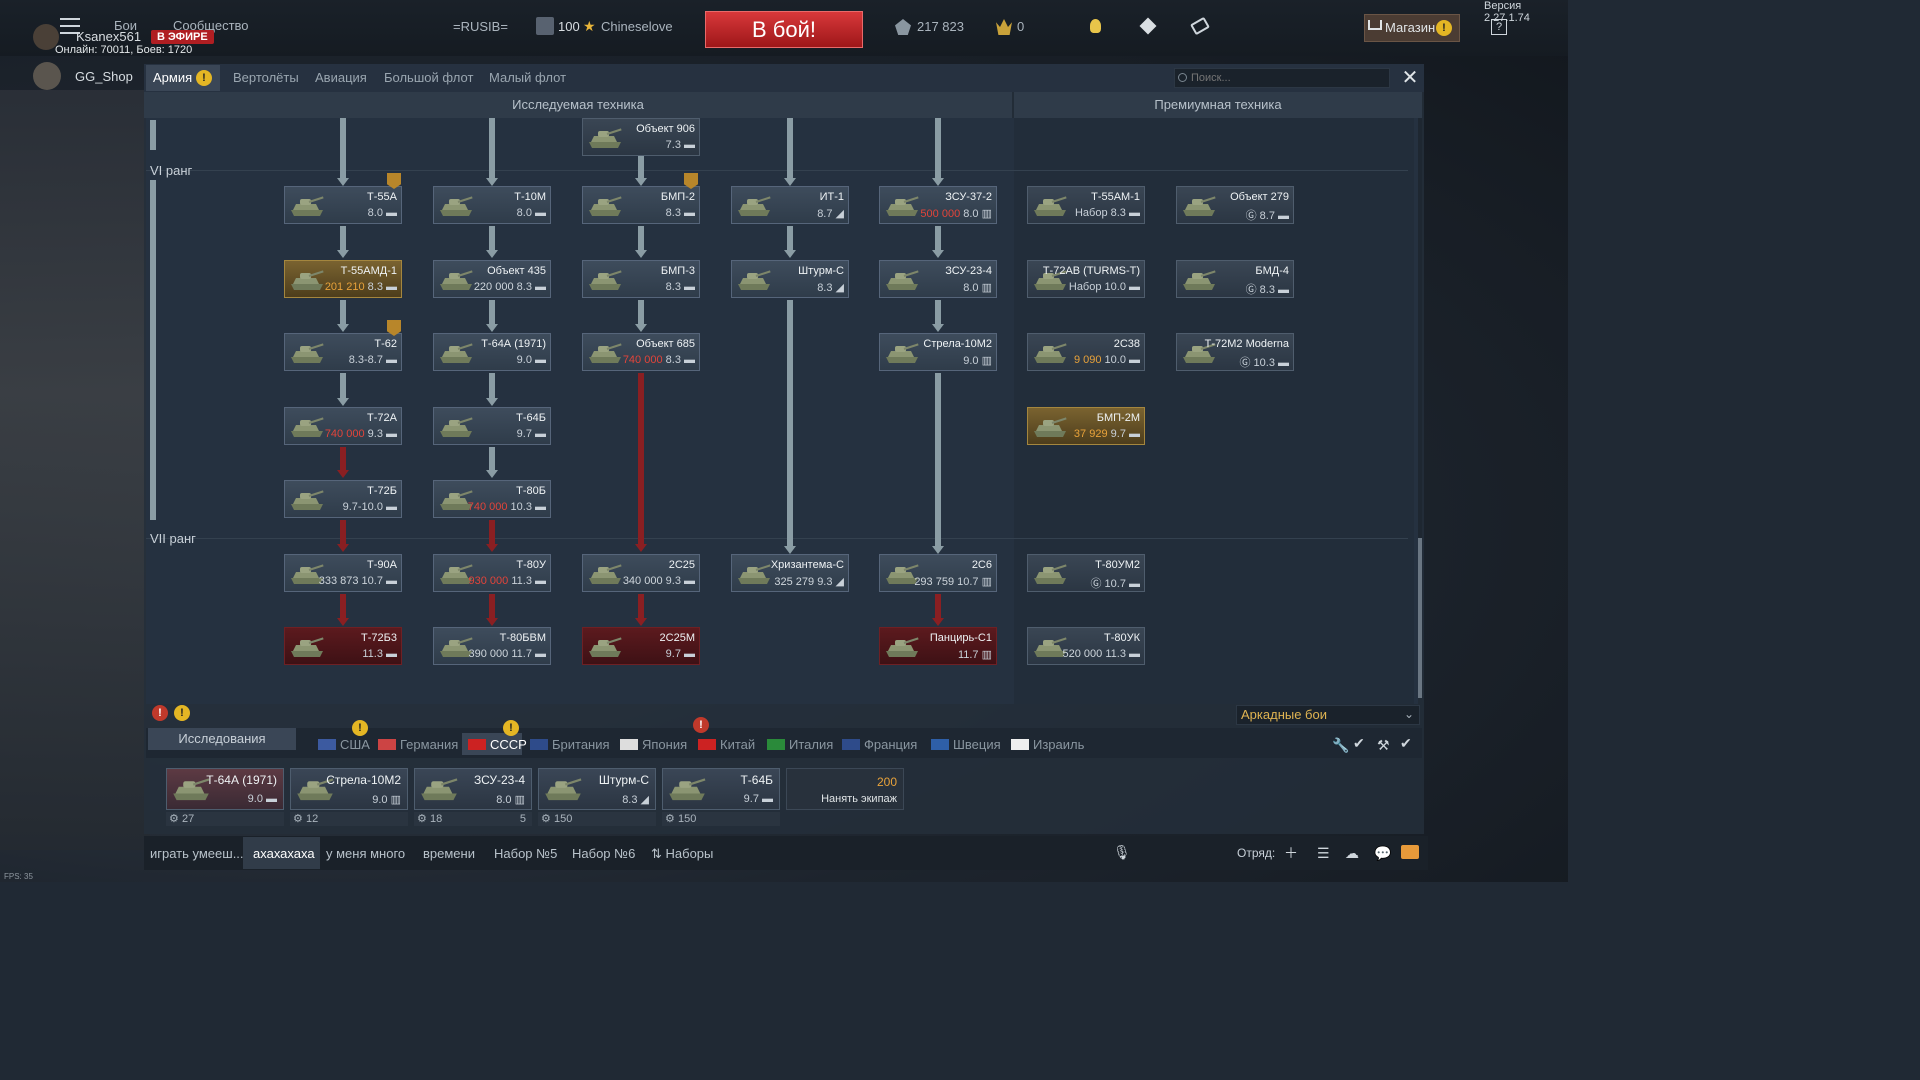  What do you see at coordinates (938, 279) in the screenshot?
I see `vehicle-card-zsu234: ЗСУ-23-4 8.0 ▥` at bounding box center [938, 279].